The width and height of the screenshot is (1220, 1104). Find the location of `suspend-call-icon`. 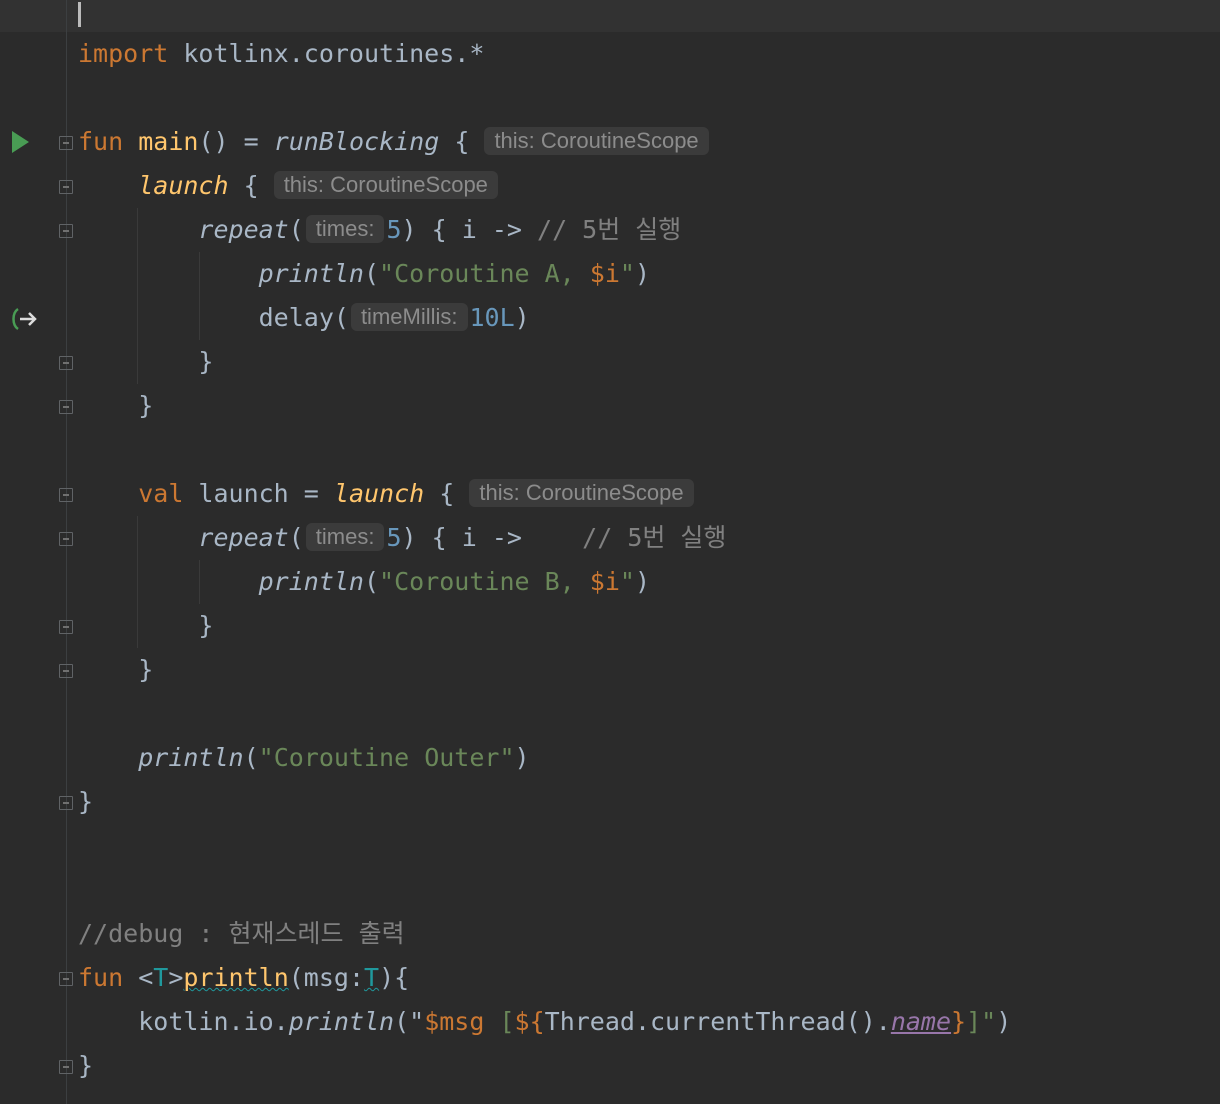

suspend-call-icon is located at coordinates (24, 319).